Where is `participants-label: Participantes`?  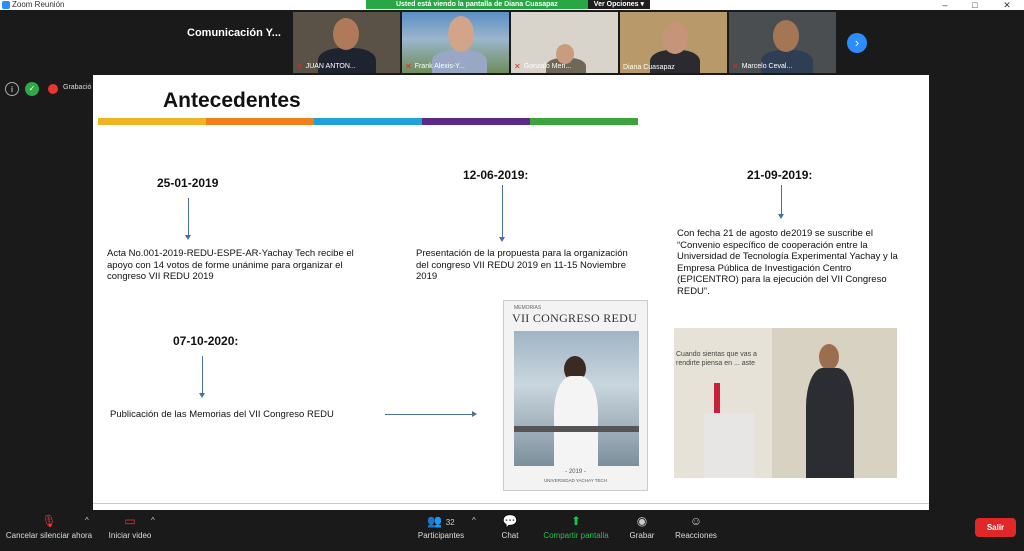
participants-label: Participantes is located at coordinates (441, 535).